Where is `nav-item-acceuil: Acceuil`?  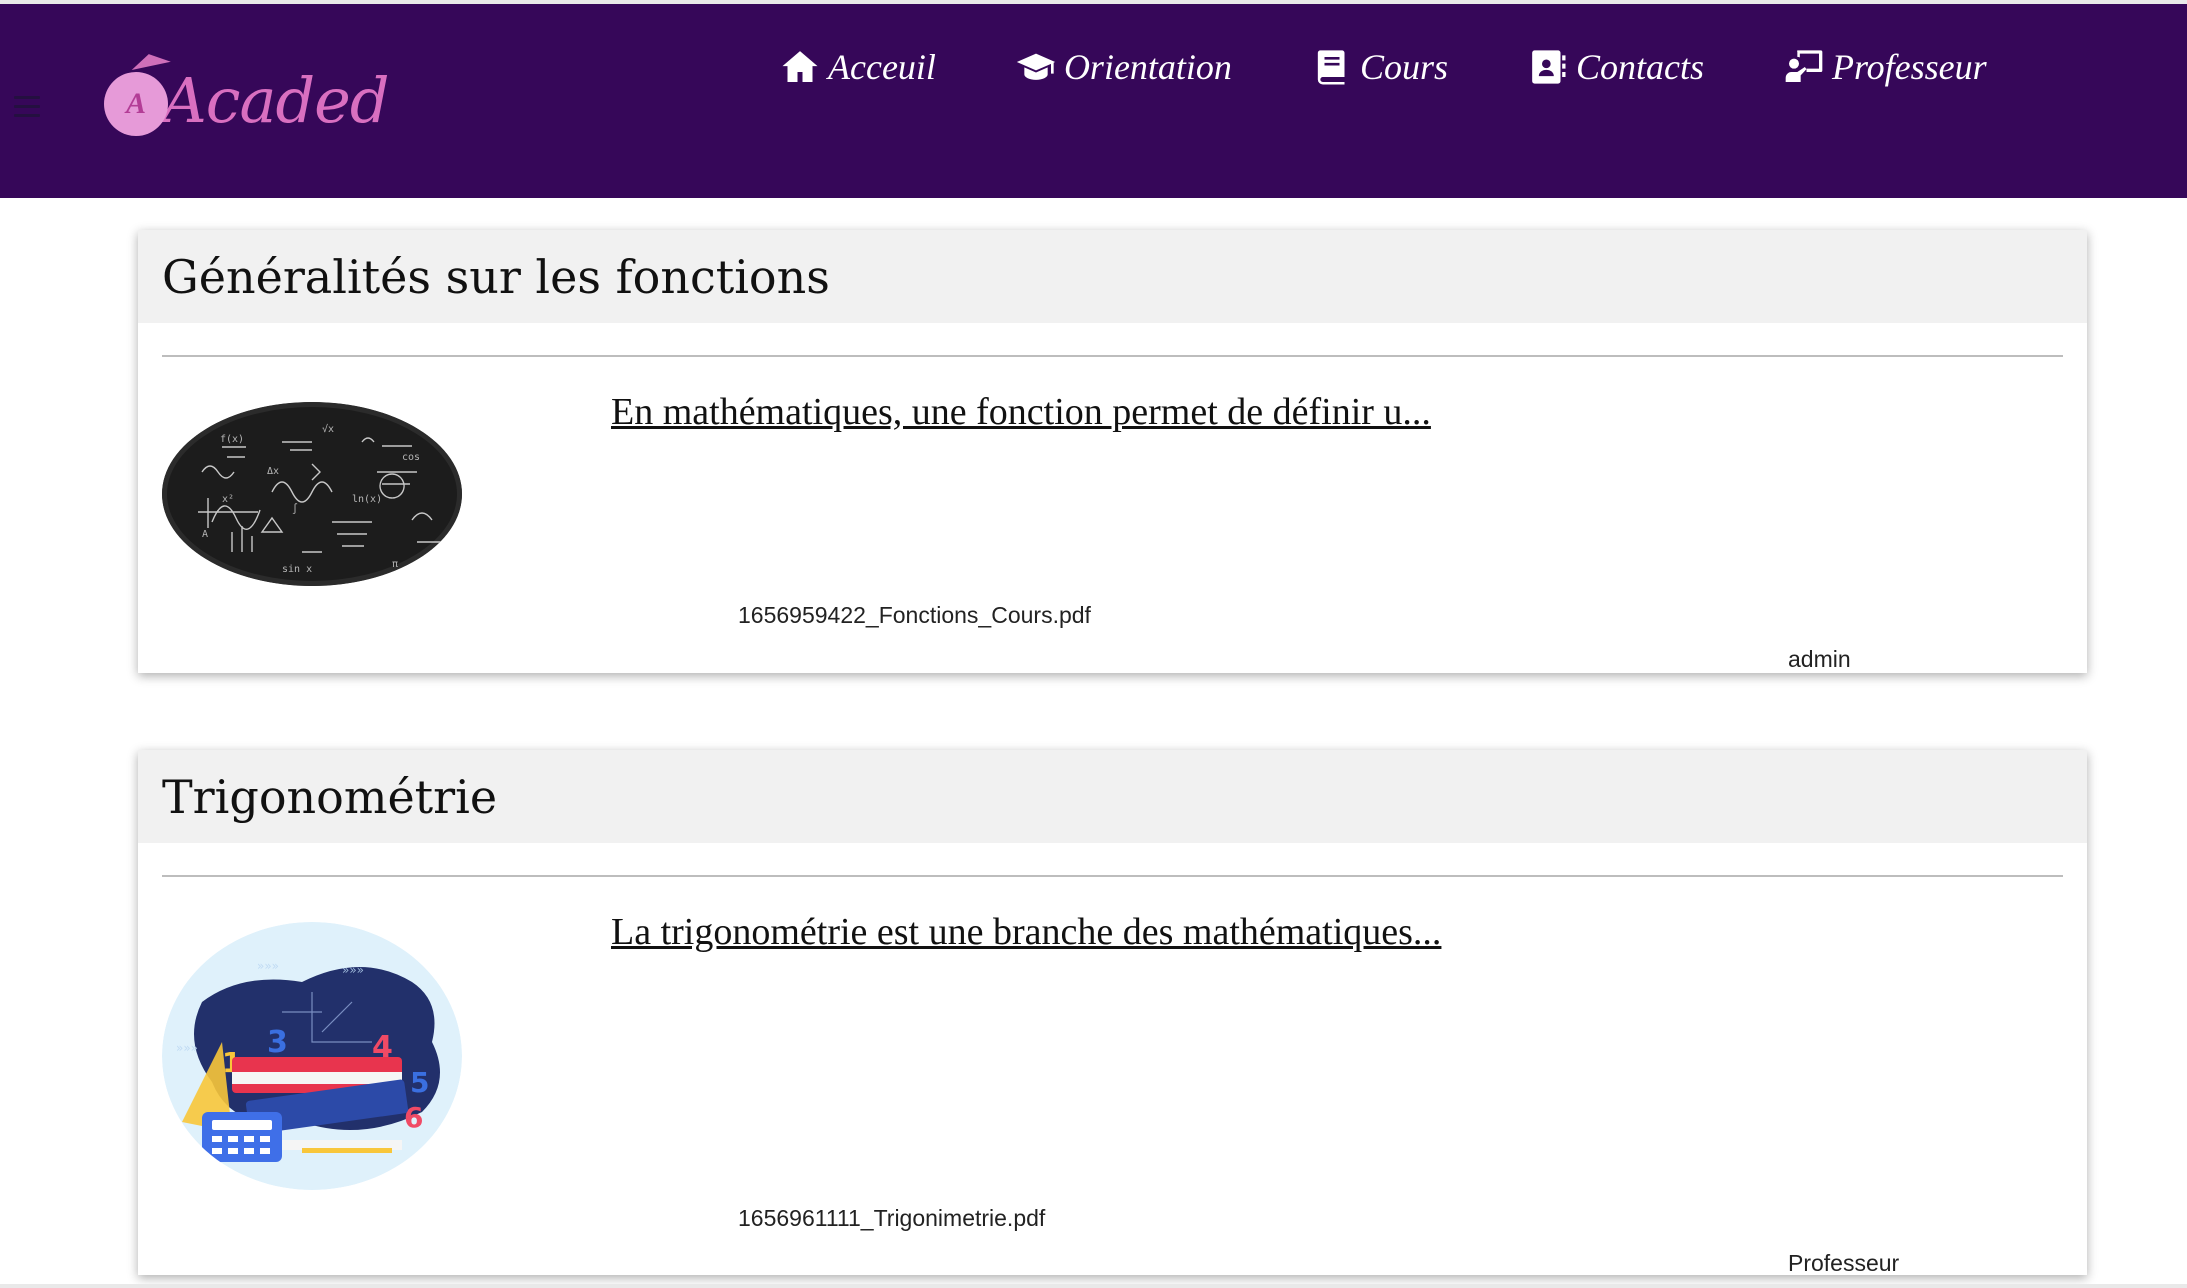 nav-item-acceuil: Acceuil is located at coordinates (858, 67).